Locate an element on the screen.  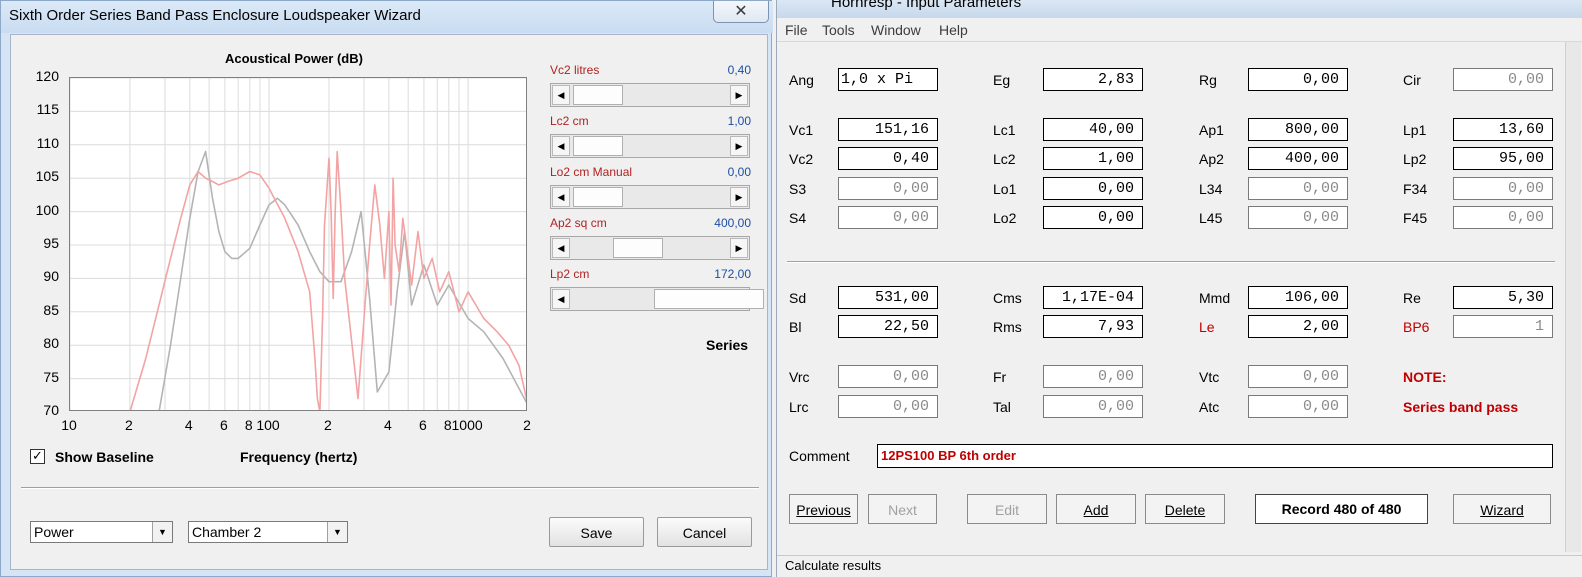
menu-file: File is located at coordinates (796, 30).